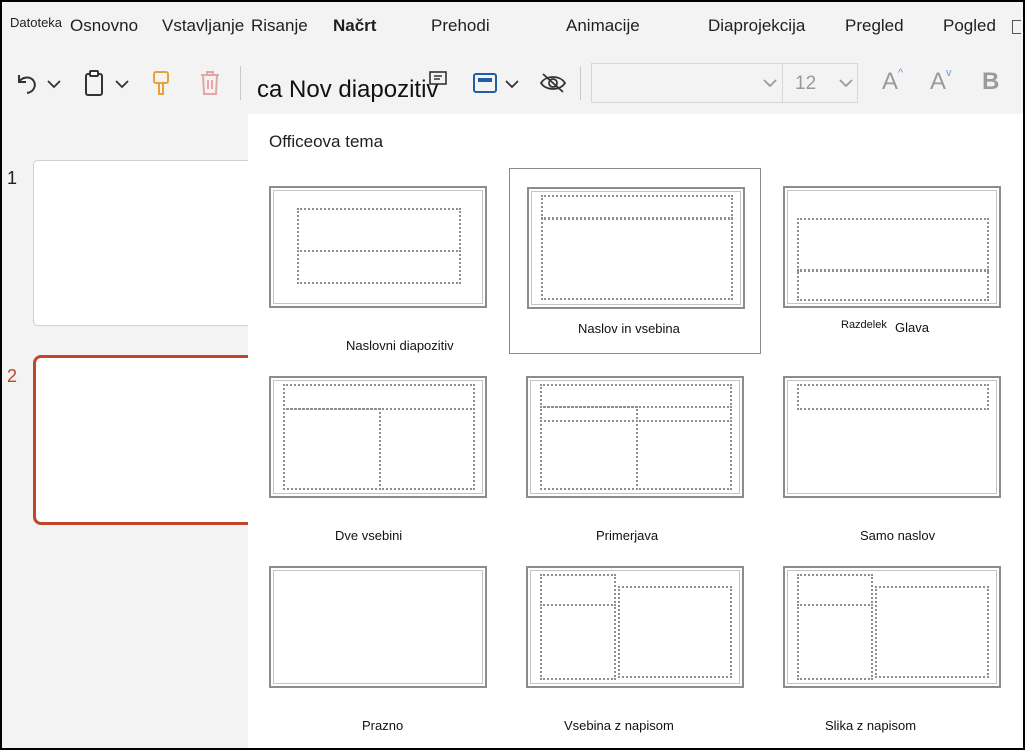 The image size is (1025, 750). What do you see at coordinates (938, 81) in the screenshot?
I see `shrink-font-label: A` at bounding box center [938, 81].